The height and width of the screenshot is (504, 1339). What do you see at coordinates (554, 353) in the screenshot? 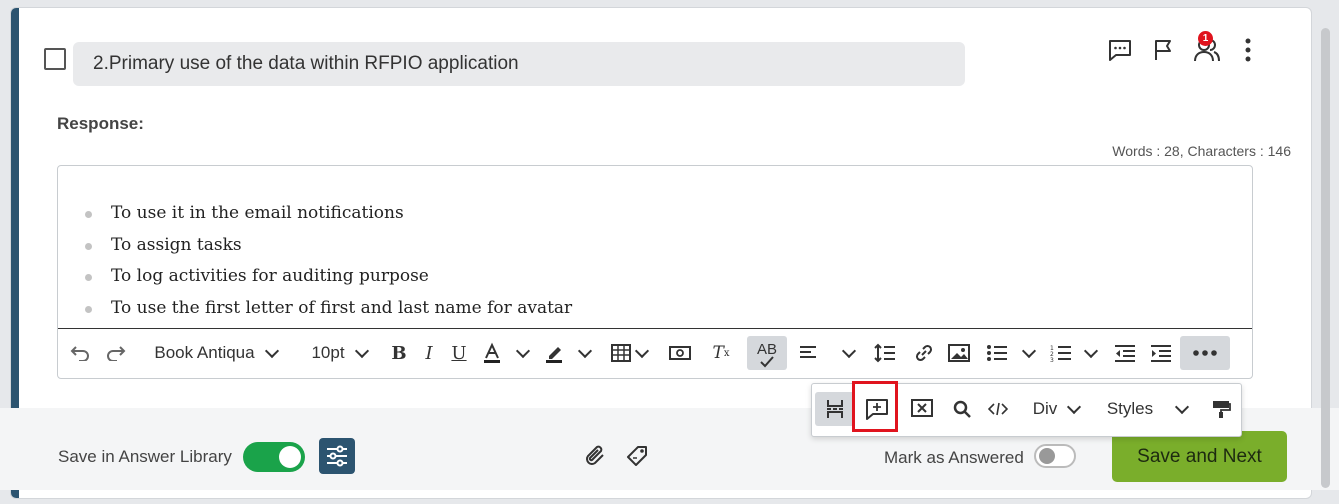
I see `highlight-color-icon` at bounding box center [554, 353].